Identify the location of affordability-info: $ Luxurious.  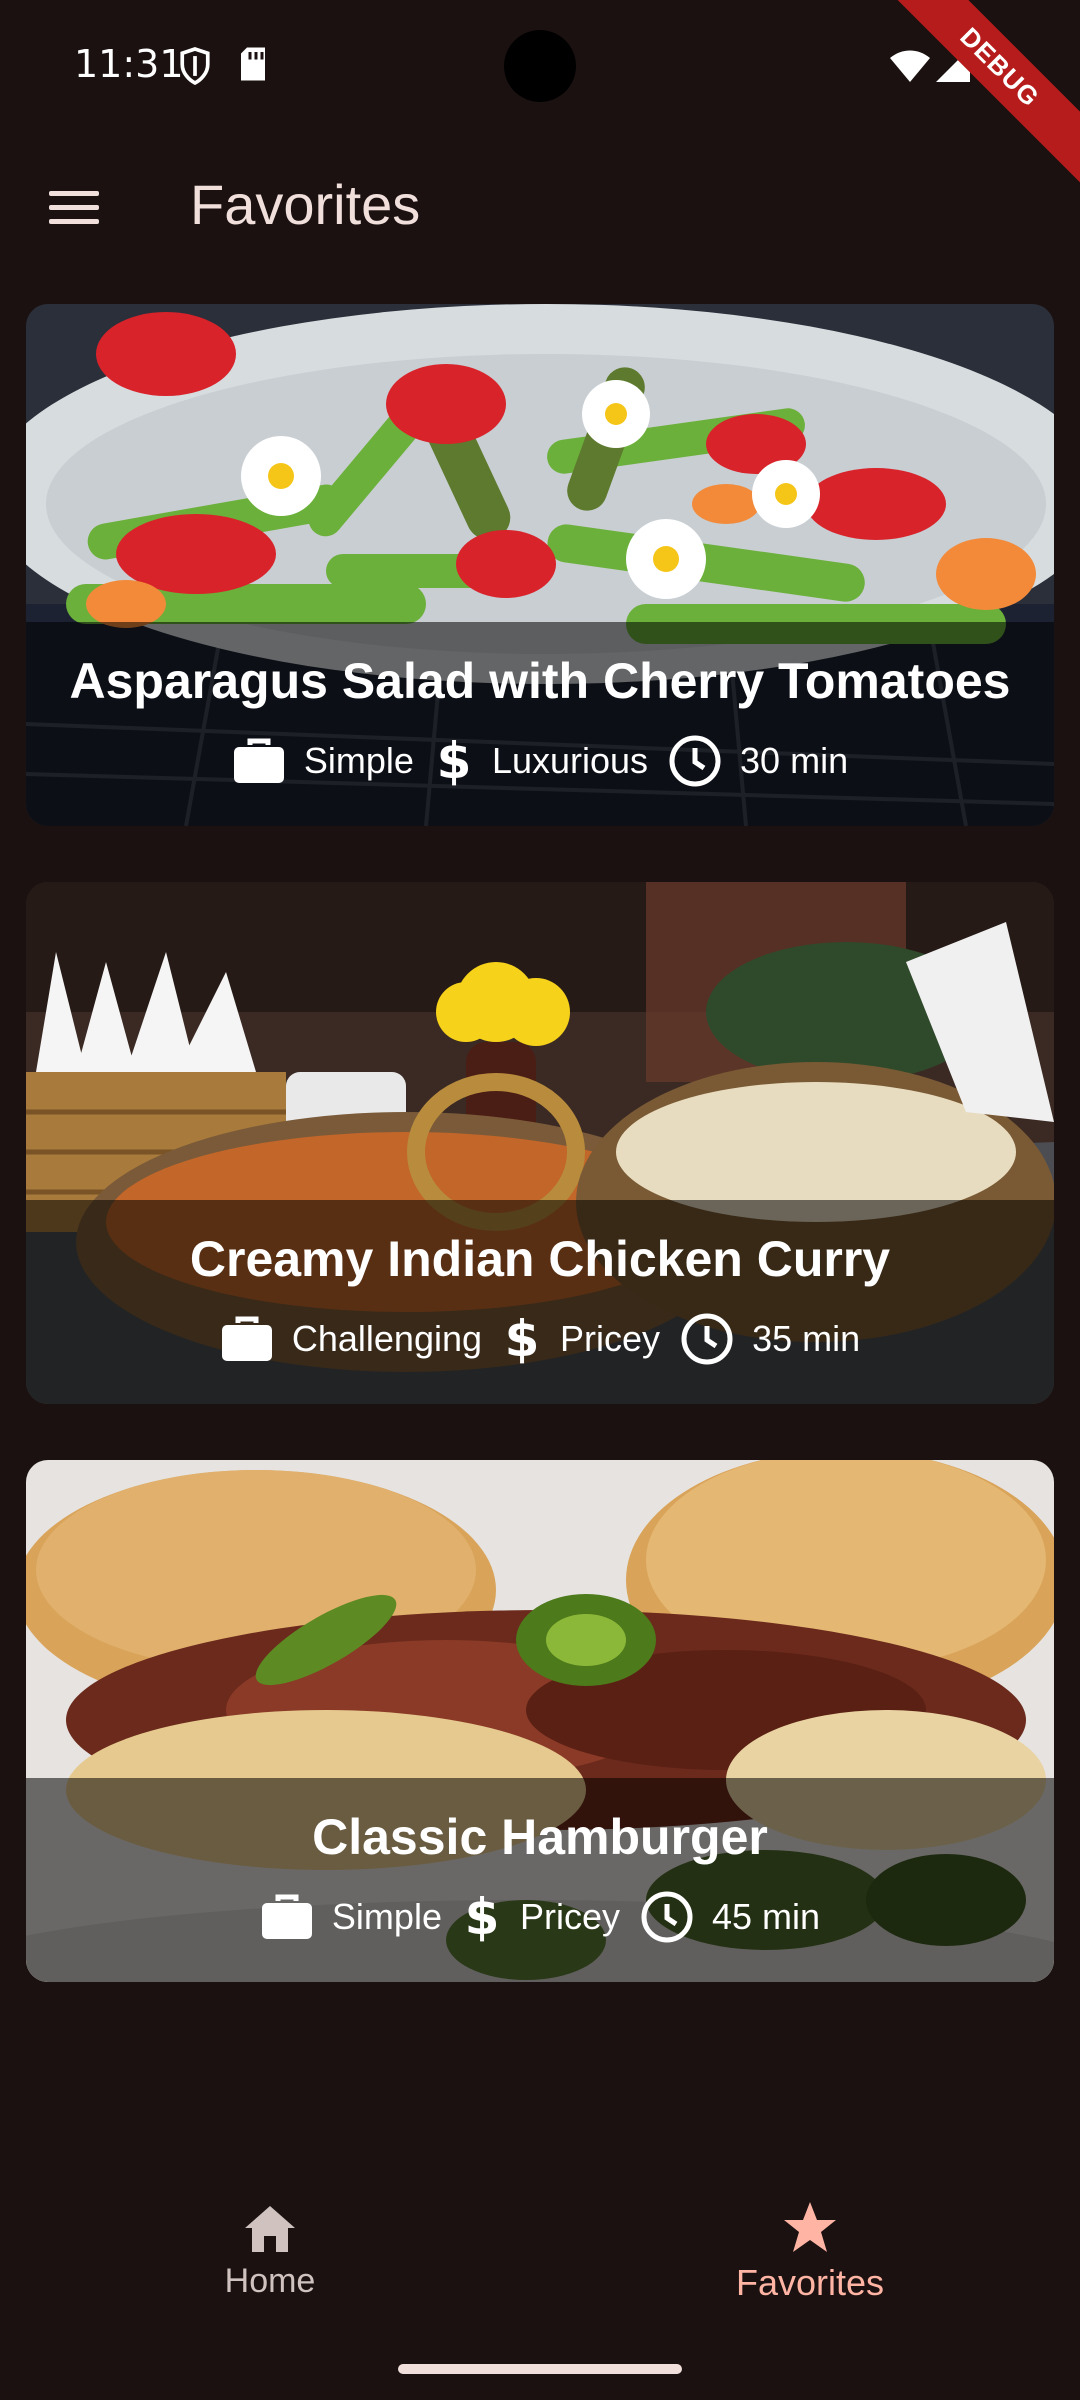
(541, 761).